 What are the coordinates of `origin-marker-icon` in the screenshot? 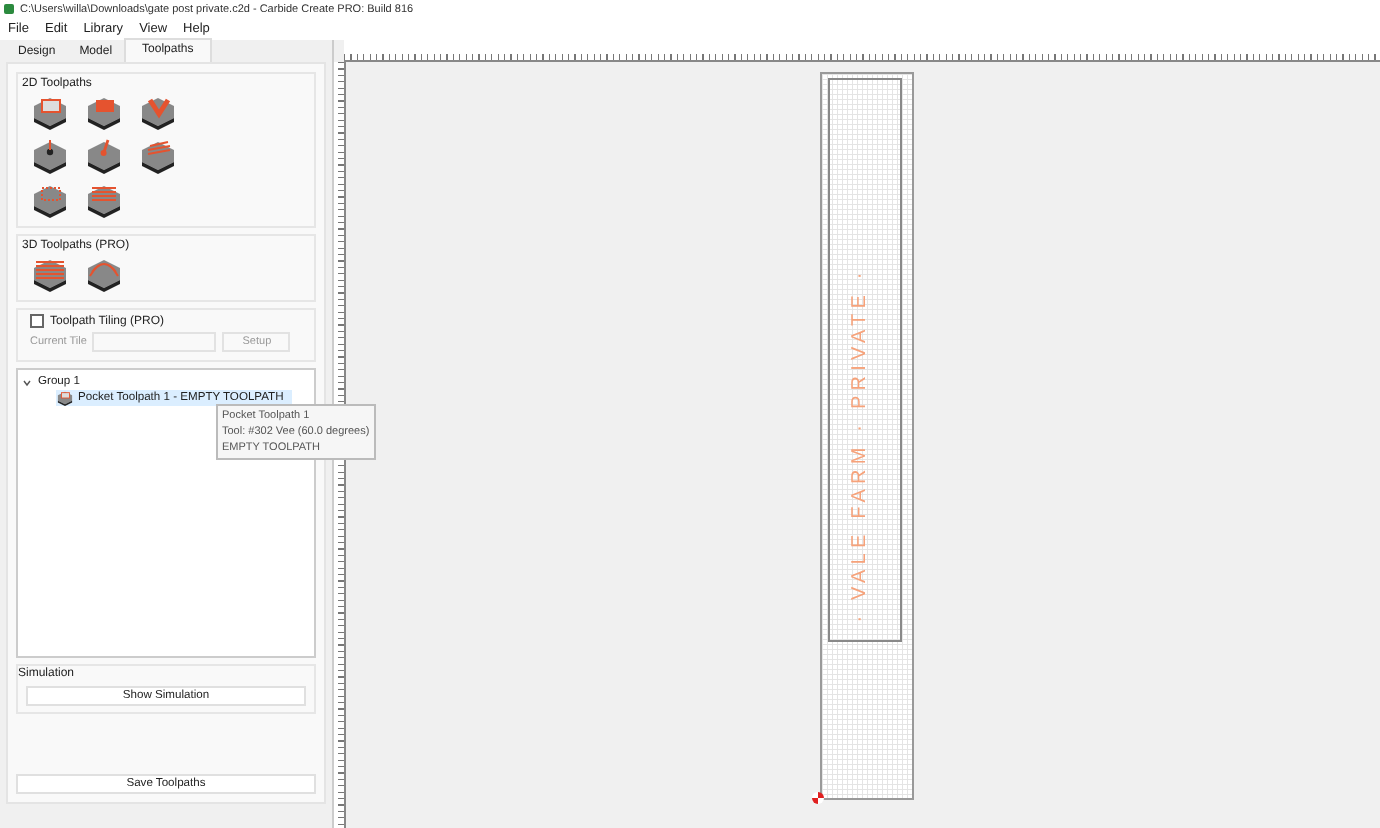 It's located at (818, 798).